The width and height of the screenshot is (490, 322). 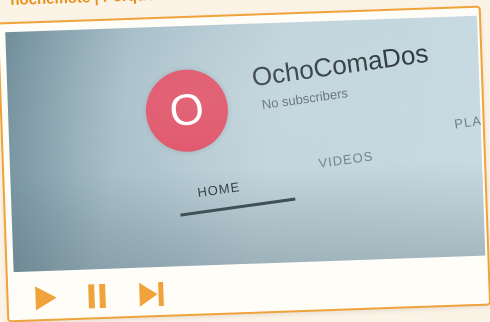 I want to click on tab-playlists: PLAY, so click(x=469, y=122).